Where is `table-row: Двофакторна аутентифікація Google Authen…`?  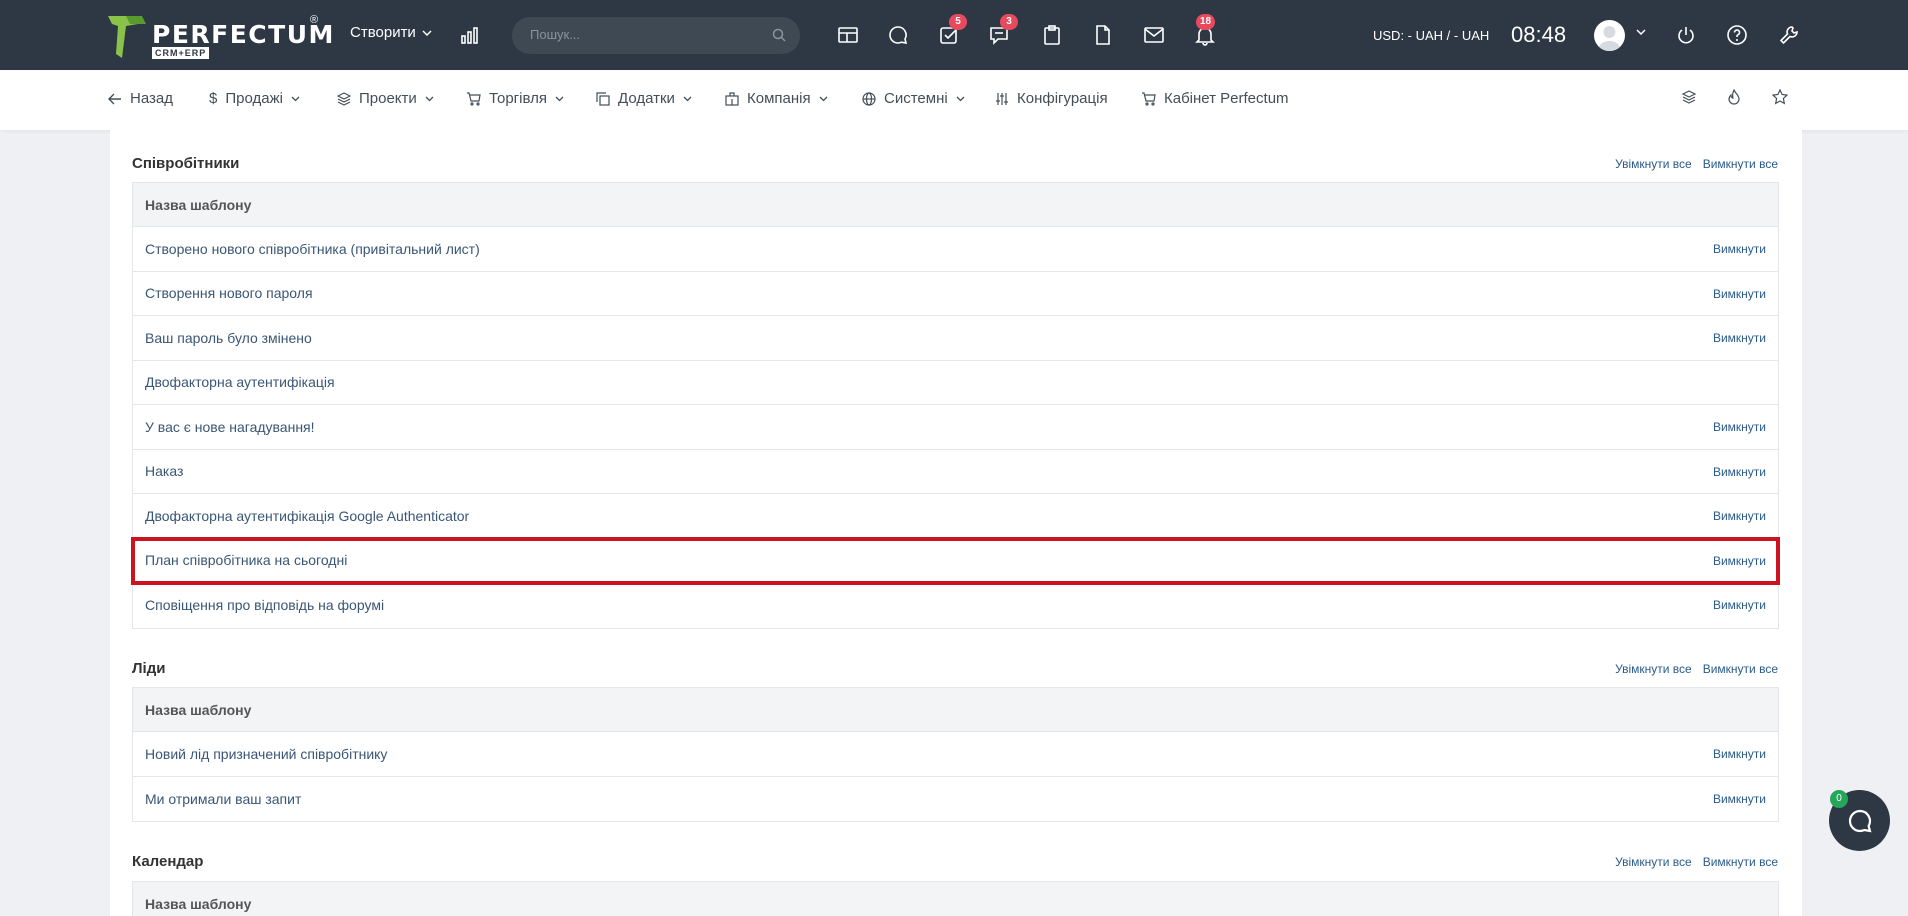
table-row: Двофакторна аутентифікація Google Authen… is located at coordinates (955, 516).